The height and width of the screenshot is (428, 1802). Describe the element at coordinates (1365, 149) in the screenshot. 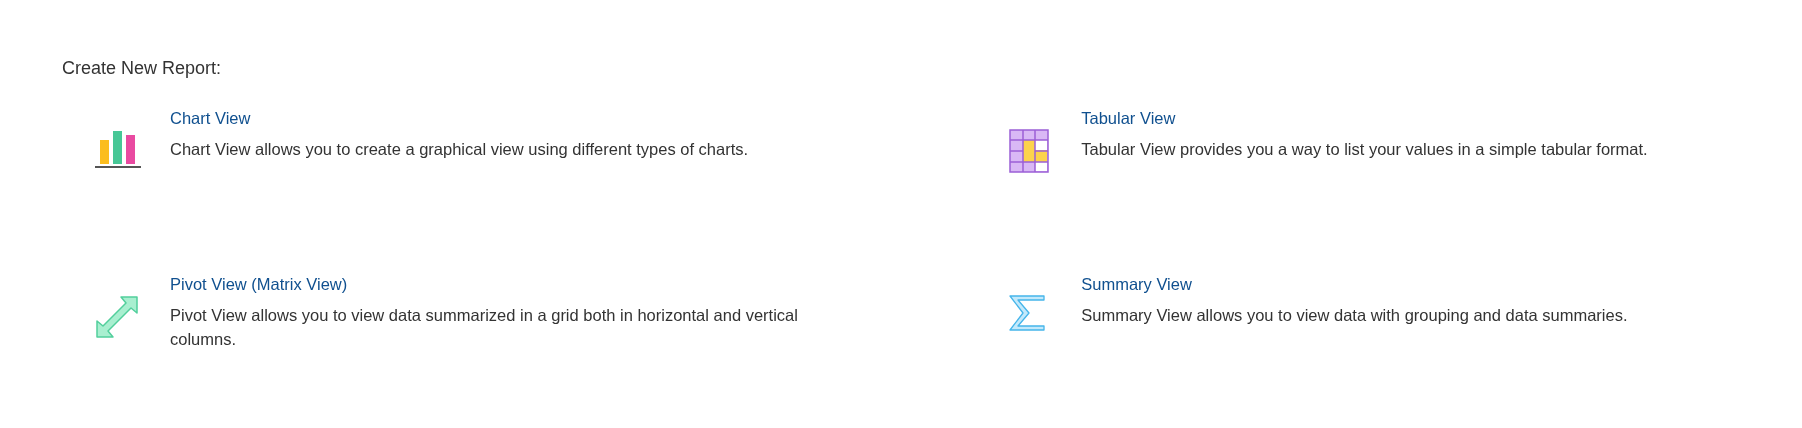

I see `report-type-description: Tabular View provides you a way to list your values in a simple tabular format.` at that location.